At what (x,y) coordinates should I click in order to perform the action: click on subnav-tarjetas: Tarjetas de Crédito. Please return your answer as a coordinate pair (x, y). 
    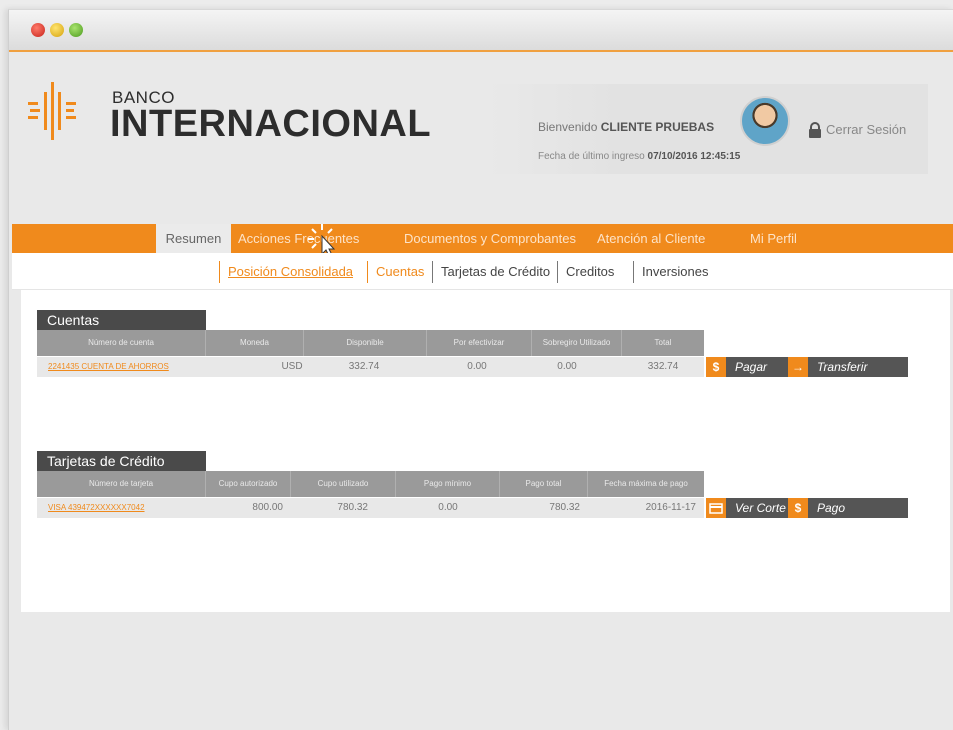
    Looking at the image, I should click on (491, 272).